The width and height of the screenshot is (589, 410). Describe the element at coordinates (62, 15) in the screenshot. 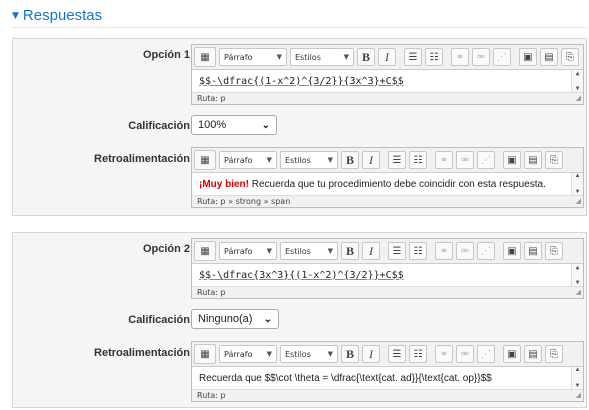

I see `section-title: Respuestas` at that location.